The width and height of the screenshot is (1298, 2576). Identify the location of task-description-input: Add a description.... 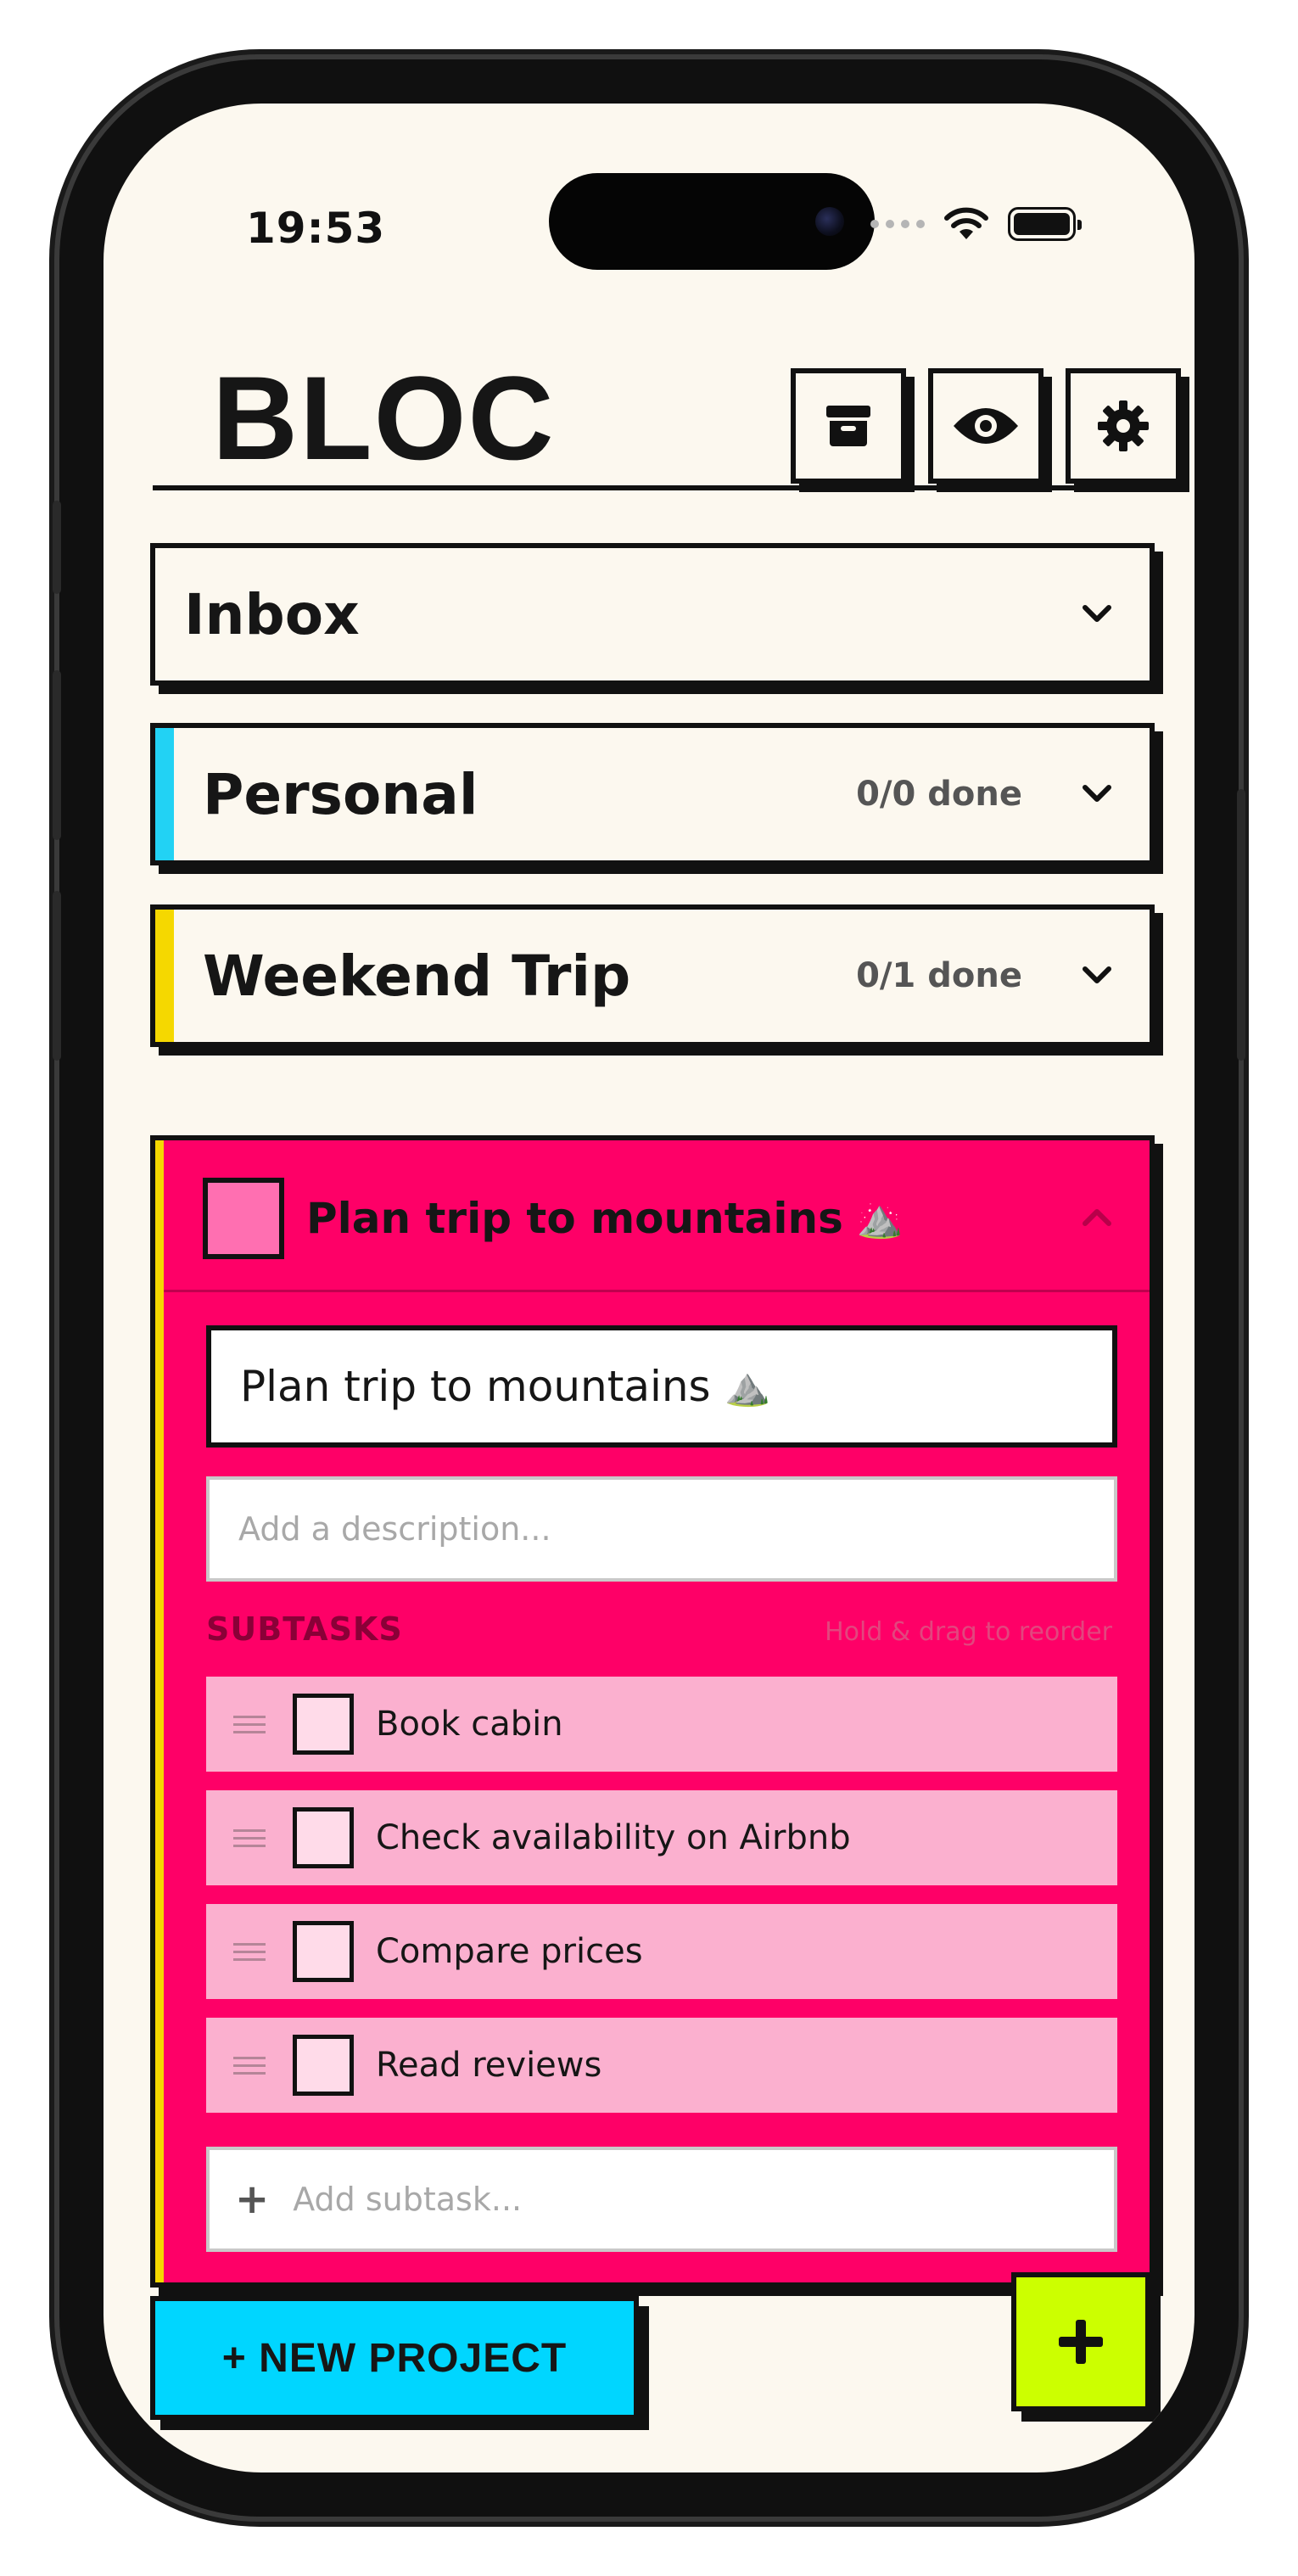
(661, 1529).